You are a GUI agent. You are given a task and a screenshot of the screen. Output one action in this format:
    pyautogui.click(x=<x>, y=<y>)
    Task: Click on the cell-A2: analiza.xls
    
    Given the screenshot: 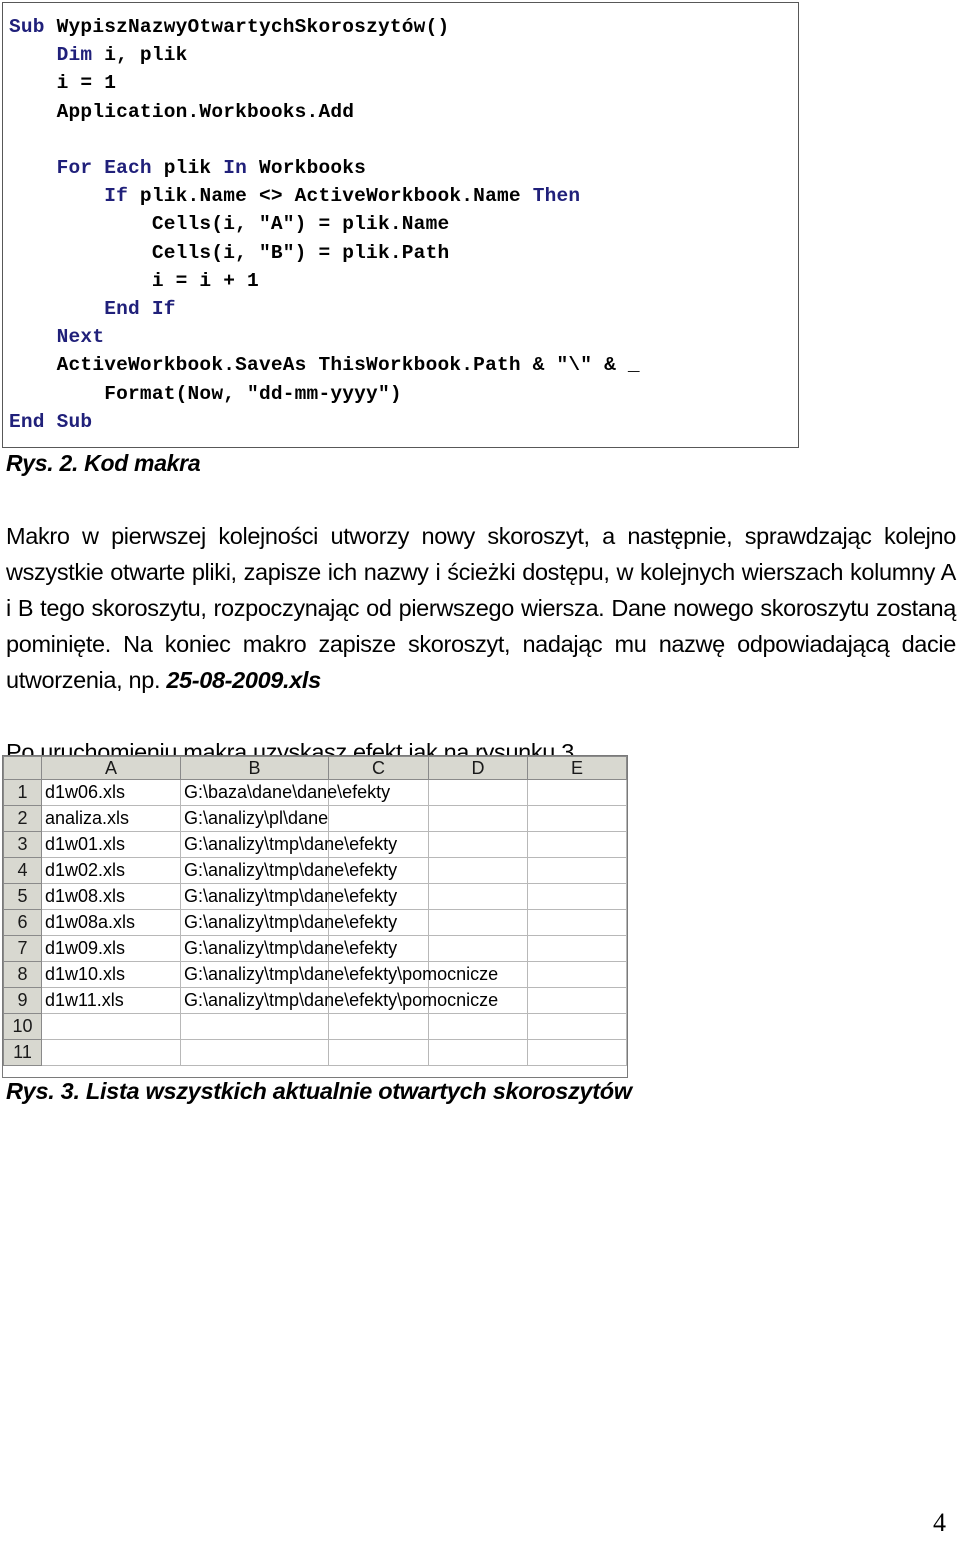 What is the action you would take?
    pyautogui.click(x=111, y=818)
    